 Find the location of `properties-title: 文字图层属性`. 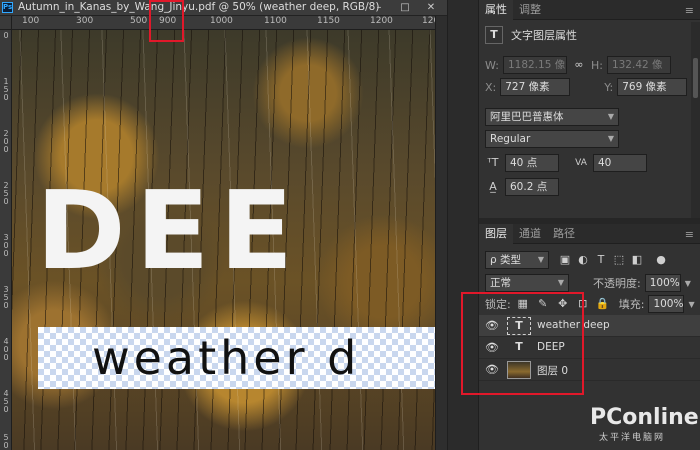

properties-title: 文字图层属性 is located at coordinates (544, 35).